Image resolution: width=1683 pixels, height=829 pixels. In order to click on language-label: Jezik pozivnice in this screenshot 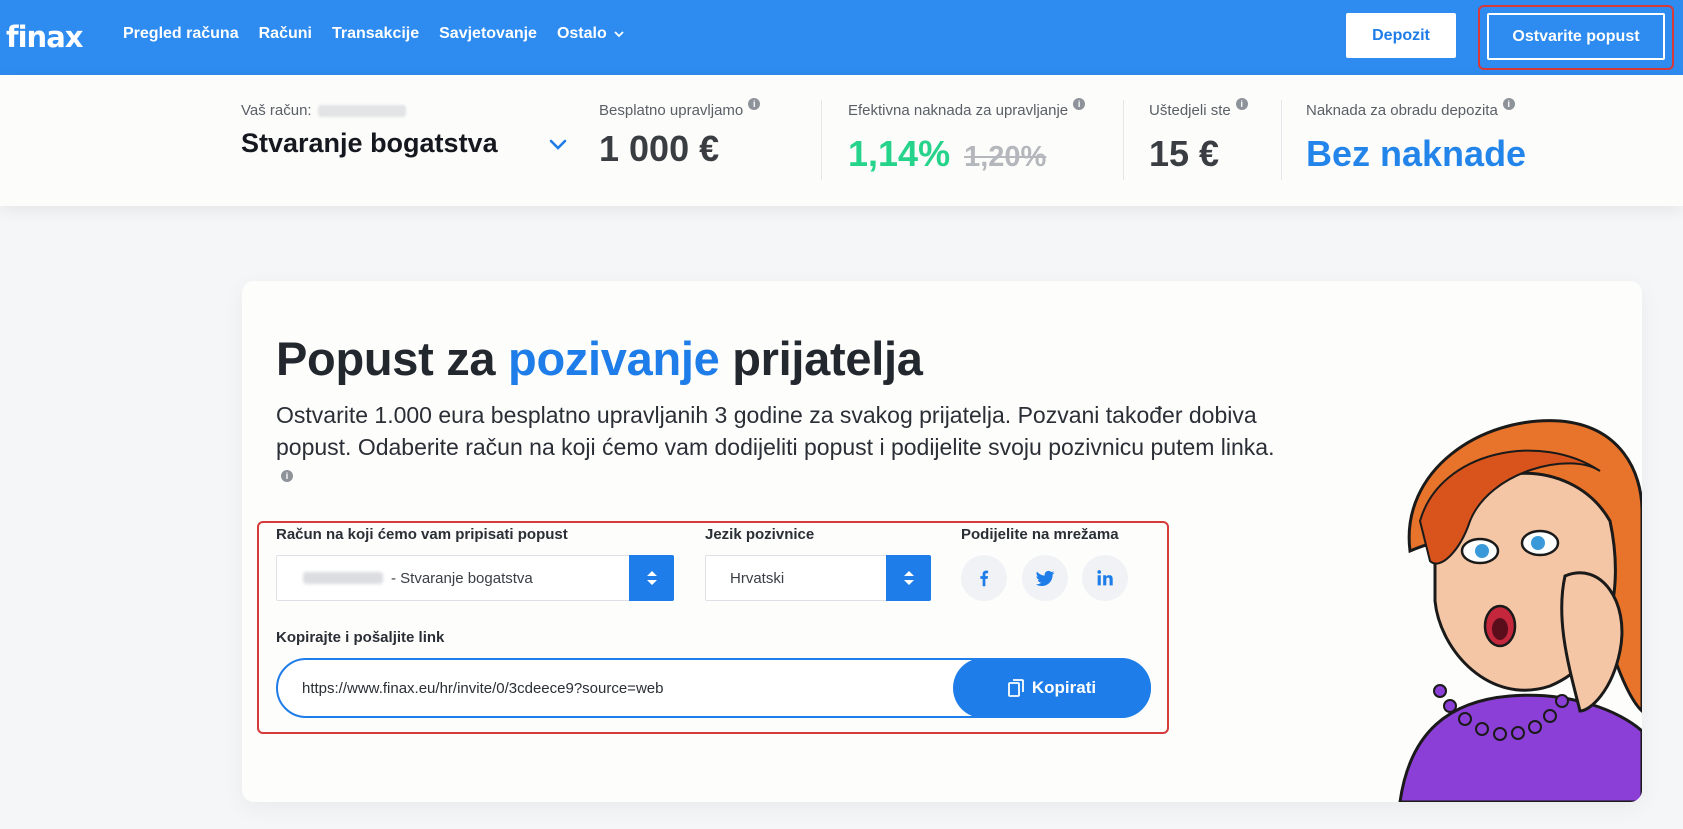, I will do `click(760, 534)`.